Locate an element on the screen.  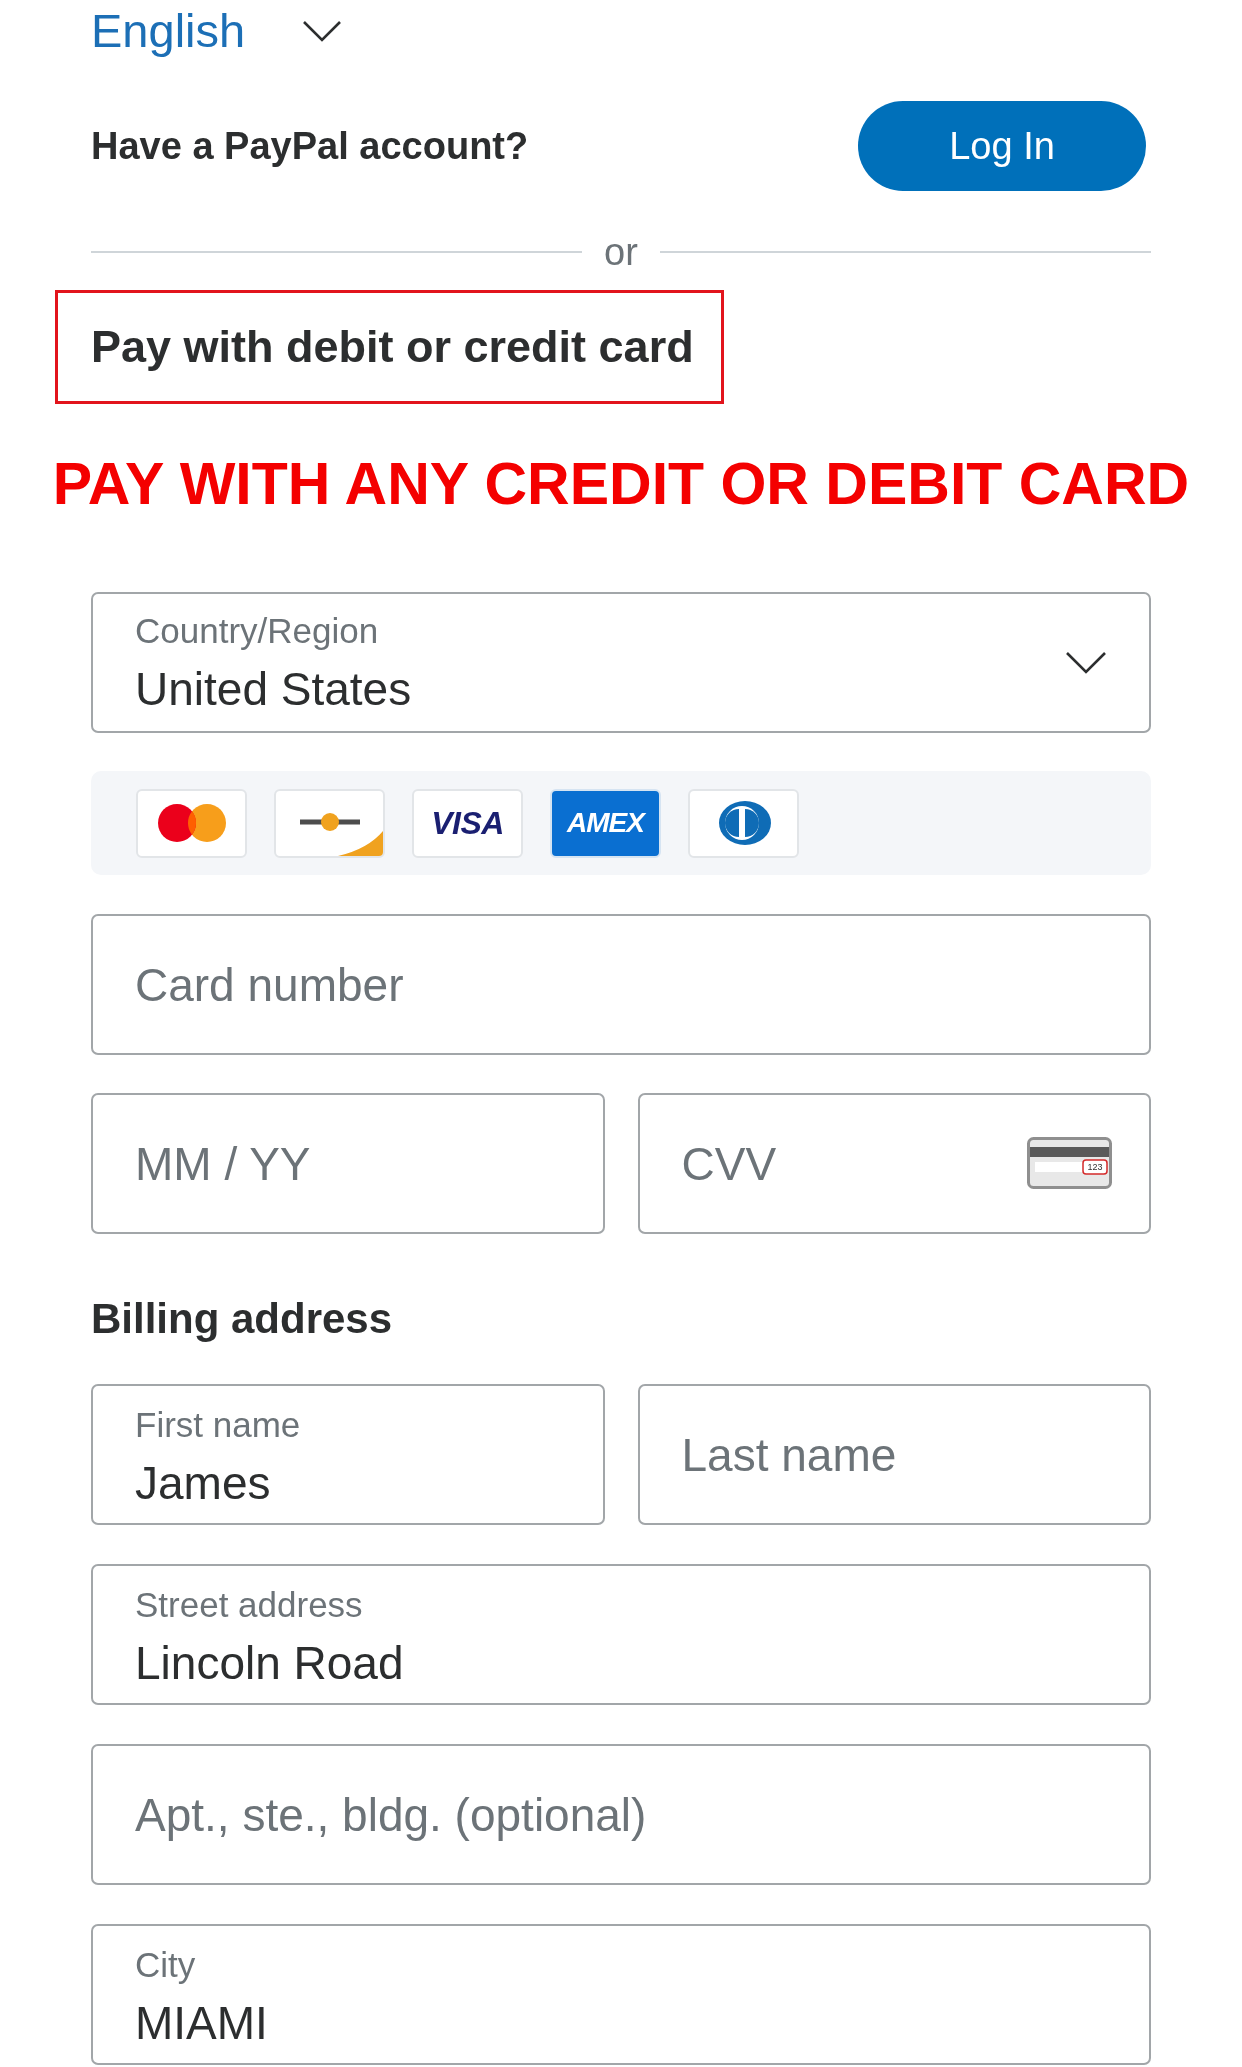
expiry-date-field: MM / YY is located at coordinates (348, 1163).